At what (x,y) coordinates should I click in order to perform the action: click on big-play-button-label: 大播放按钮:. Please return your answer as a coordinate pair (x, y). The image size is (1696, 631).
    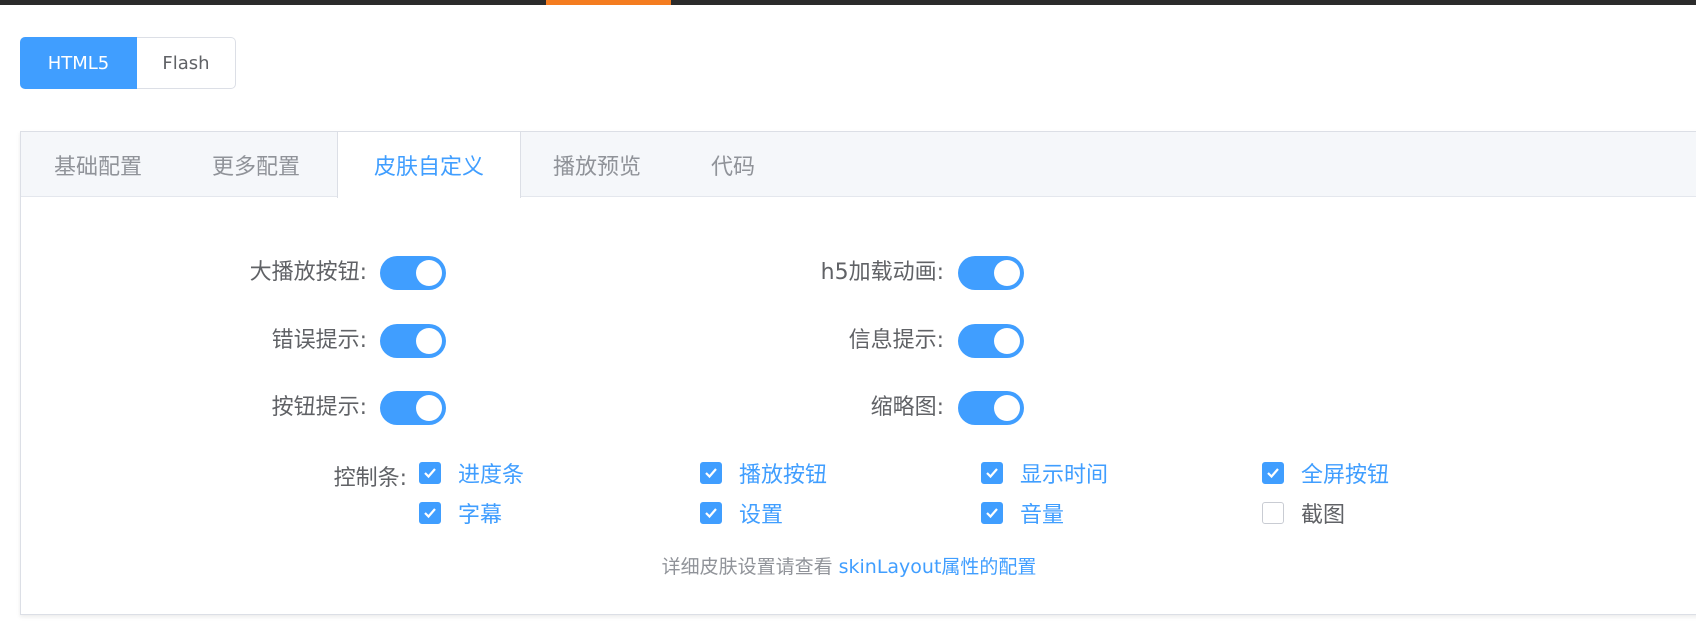
    Looking at the image, I should click on (308, 272).